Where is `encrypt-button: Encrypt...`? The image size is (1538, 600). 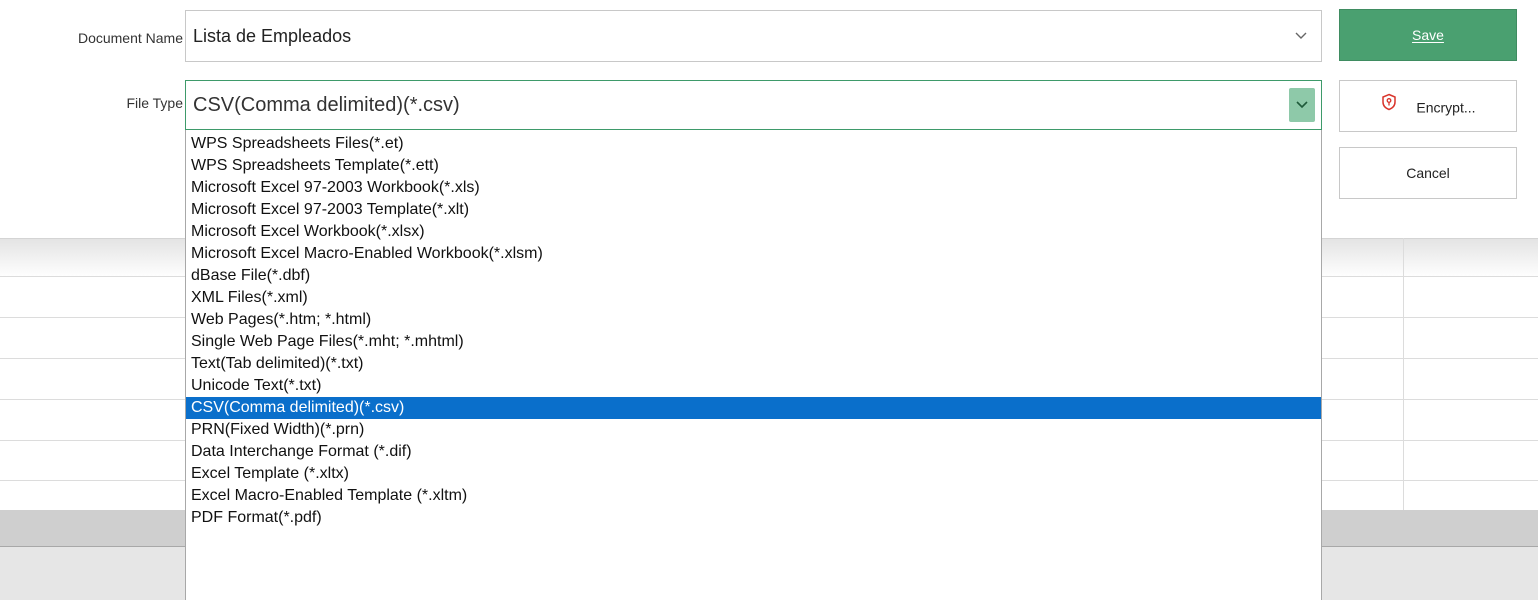
encrypt-button: Encrypt... is located at coordinates (1428, 106).